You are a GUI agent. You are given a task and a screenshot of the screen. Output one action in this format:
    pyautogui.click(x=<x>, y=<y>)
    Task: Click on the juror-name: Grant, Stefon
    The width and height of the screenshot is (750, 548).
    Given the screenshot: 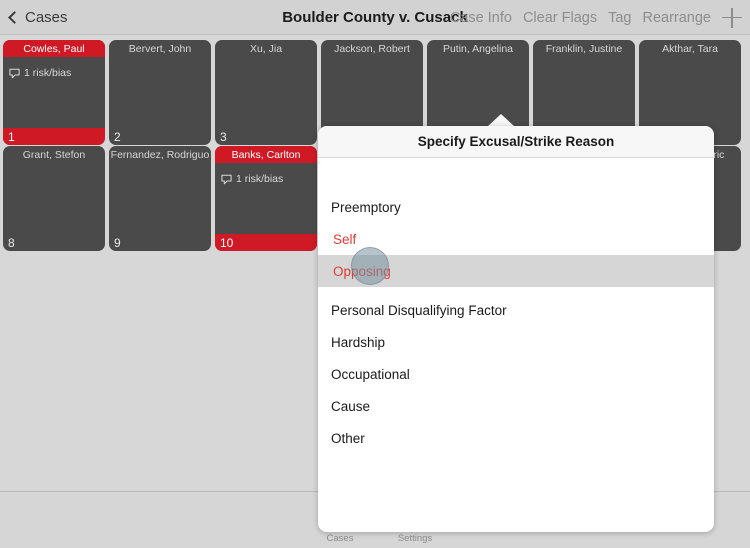 What is the action you would take?
    pyautogui.click(x=54, y=154)
    